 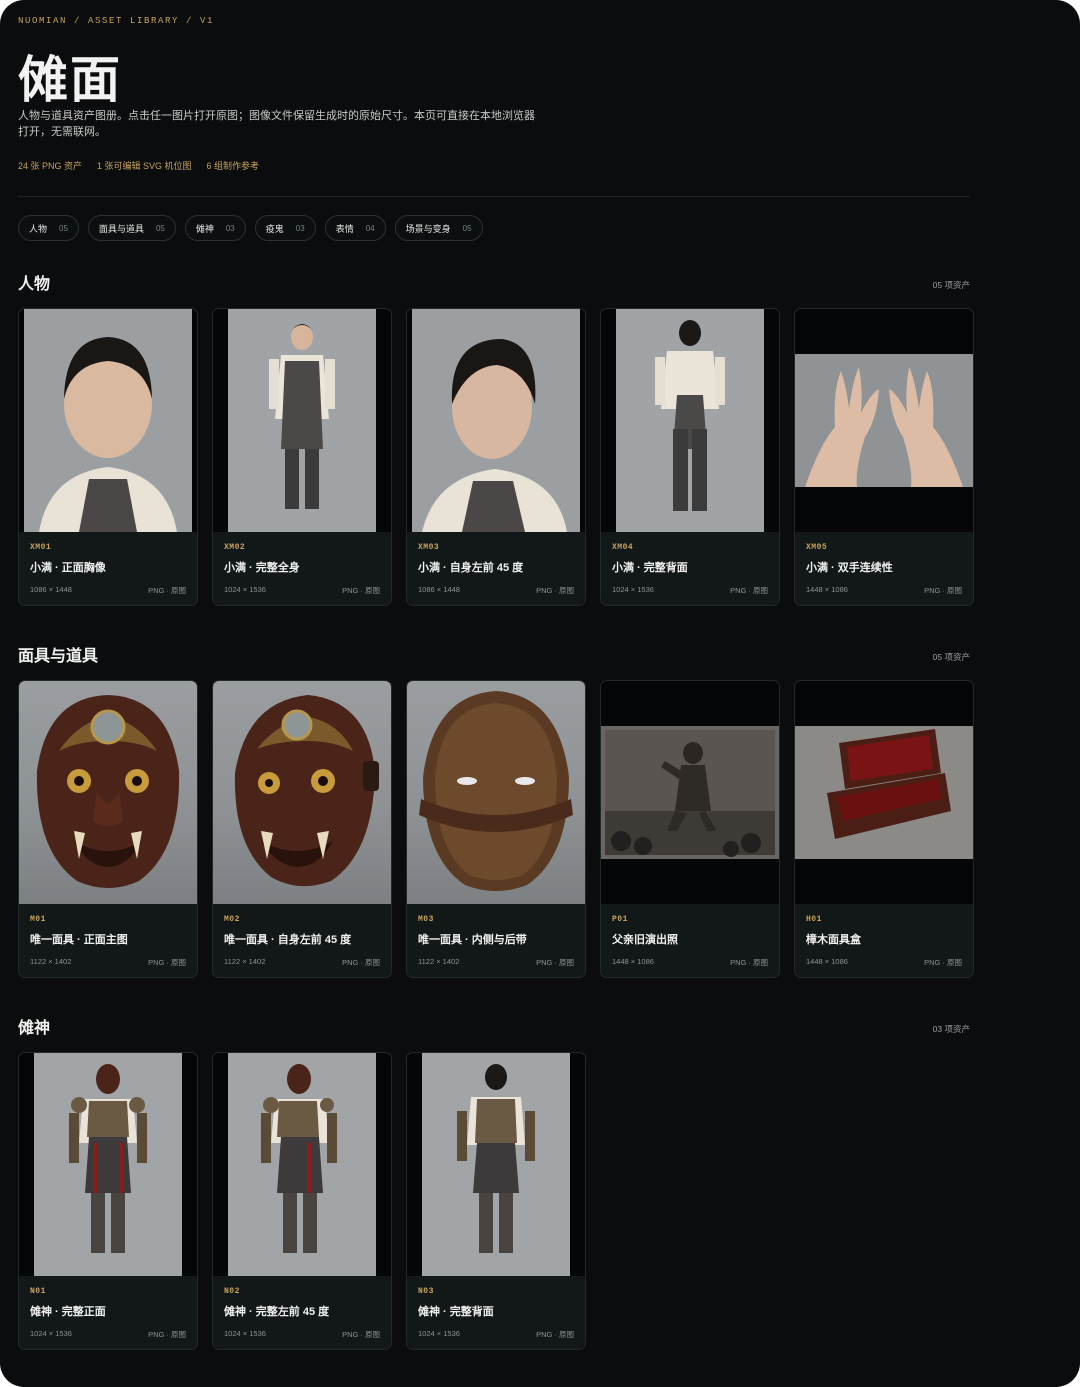 I want to click on asset-name: 小满 · 双手连续性, so click(x=849, y=568).